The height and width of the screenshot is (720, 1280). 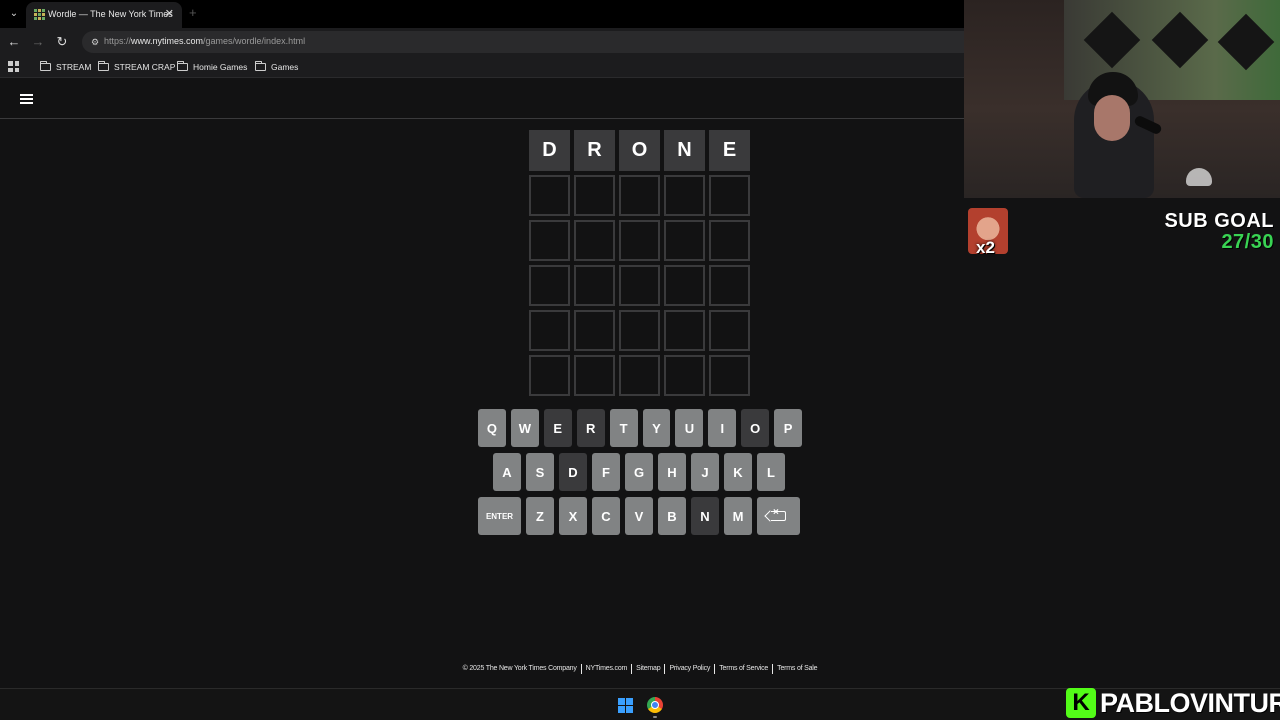 I want to click on channel-tag: K PABLOVINTURA, so click(x=1173, y=703).